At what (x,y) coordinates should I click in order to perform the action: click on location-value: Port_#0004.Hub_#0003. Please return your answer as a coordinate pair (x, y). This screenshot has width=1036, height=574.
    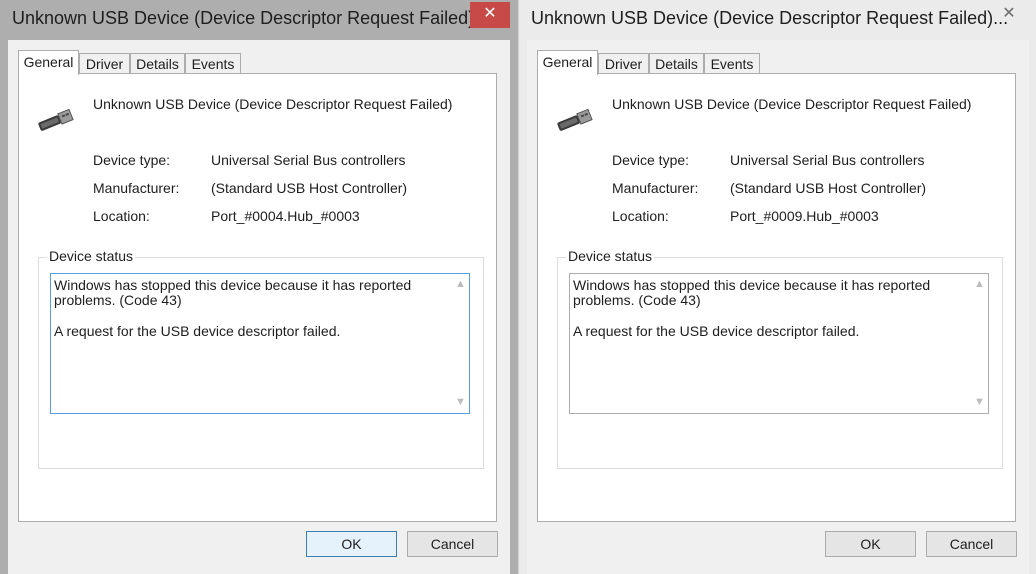
    Looking at the image, I should click on (285, 216).